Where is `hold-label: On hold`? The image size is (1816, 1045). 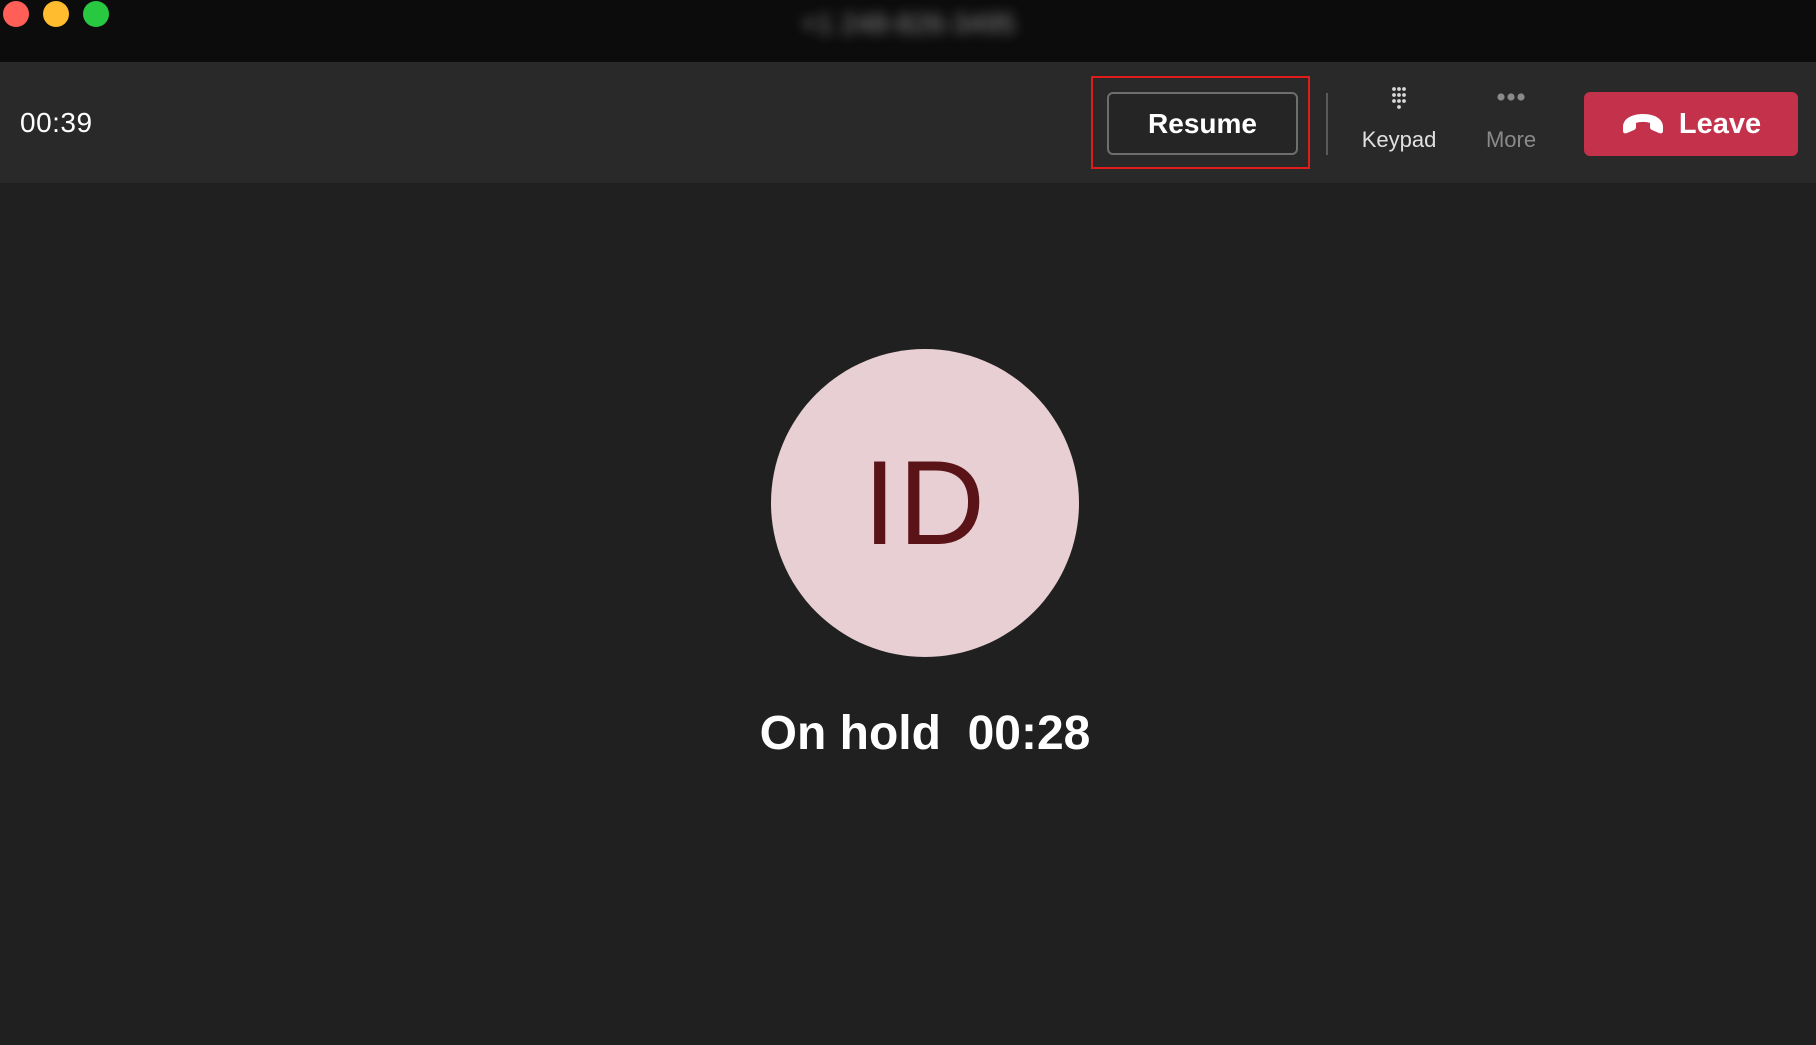
hold-label: On hold is located at coordinates (850, 733).